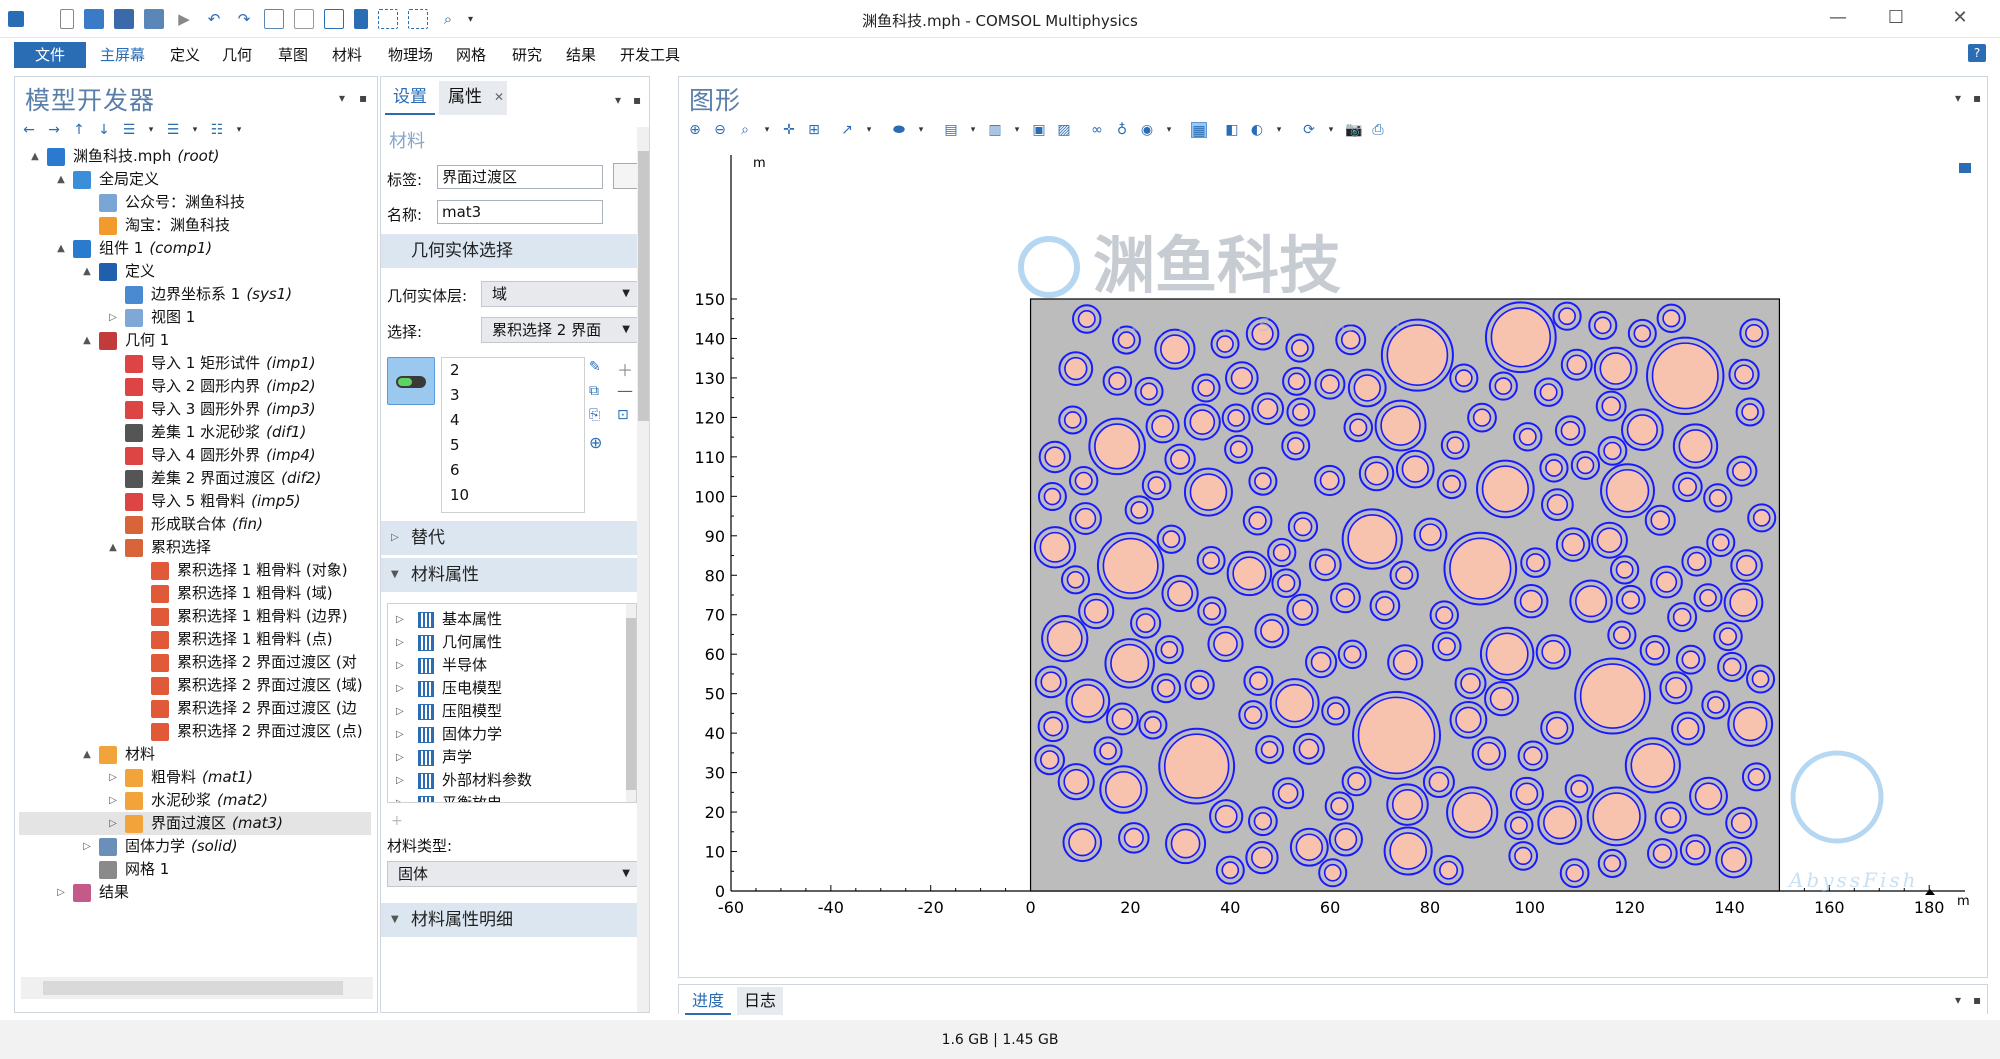  What do you see at coordinates (1064, 130) in the screenshot?
I see `deselect-icon: ▨` at bounding box center [1064, 130].